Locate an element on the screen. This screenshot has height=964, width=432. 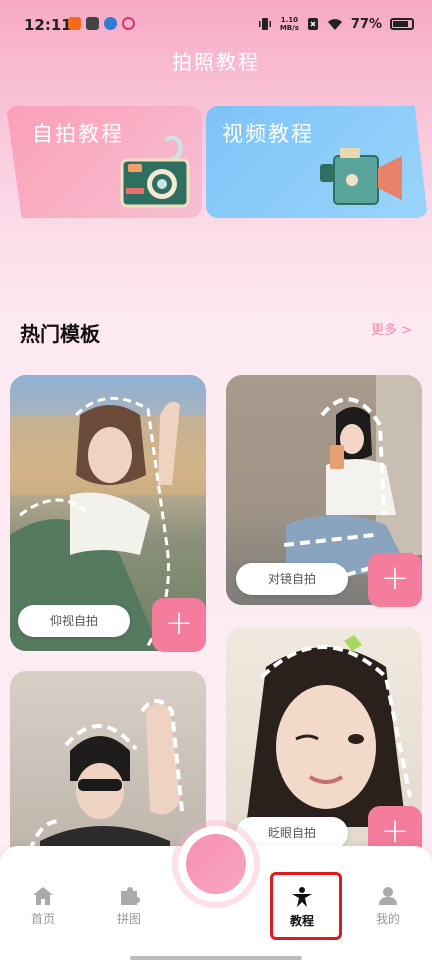
template-label: 仰视自拍 is located at coordinates (74, 621).